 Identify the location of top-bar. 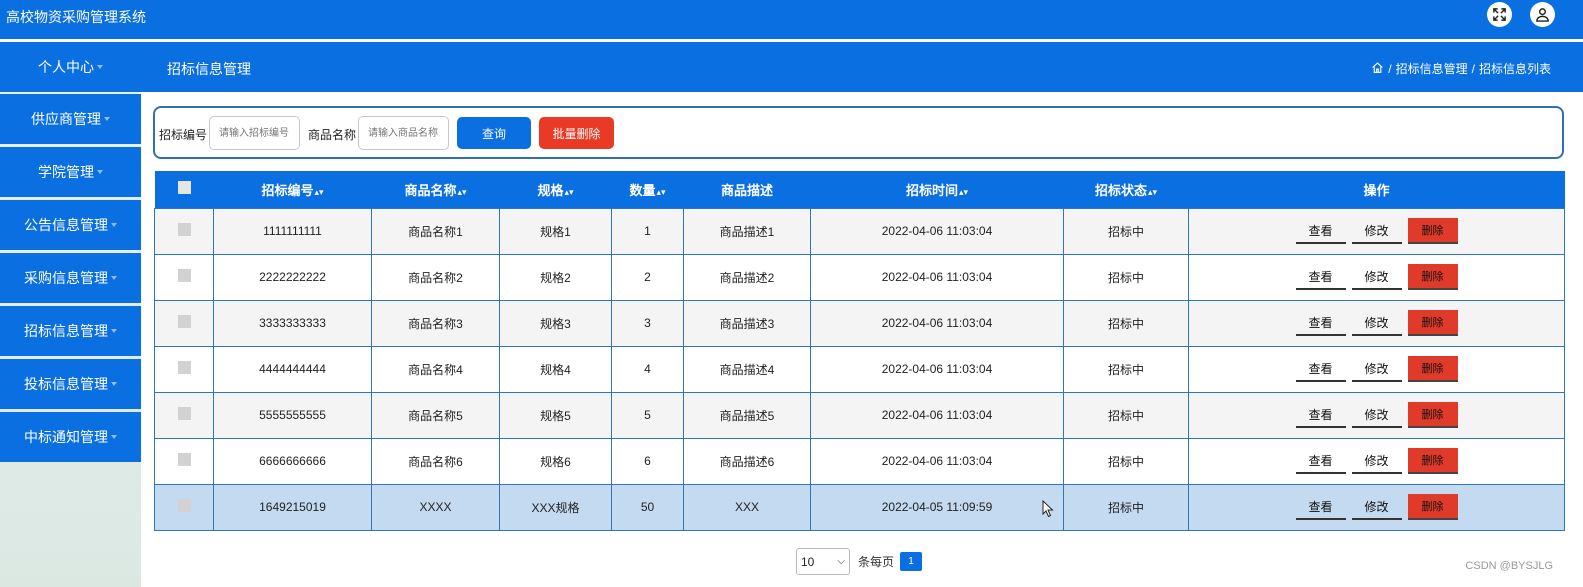
(791, 19).